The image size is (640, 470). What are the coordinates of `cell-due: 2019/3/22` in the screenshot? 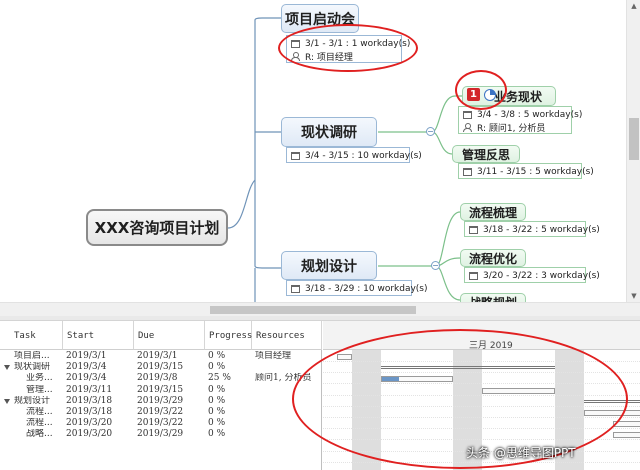 It's located at (160, 423).